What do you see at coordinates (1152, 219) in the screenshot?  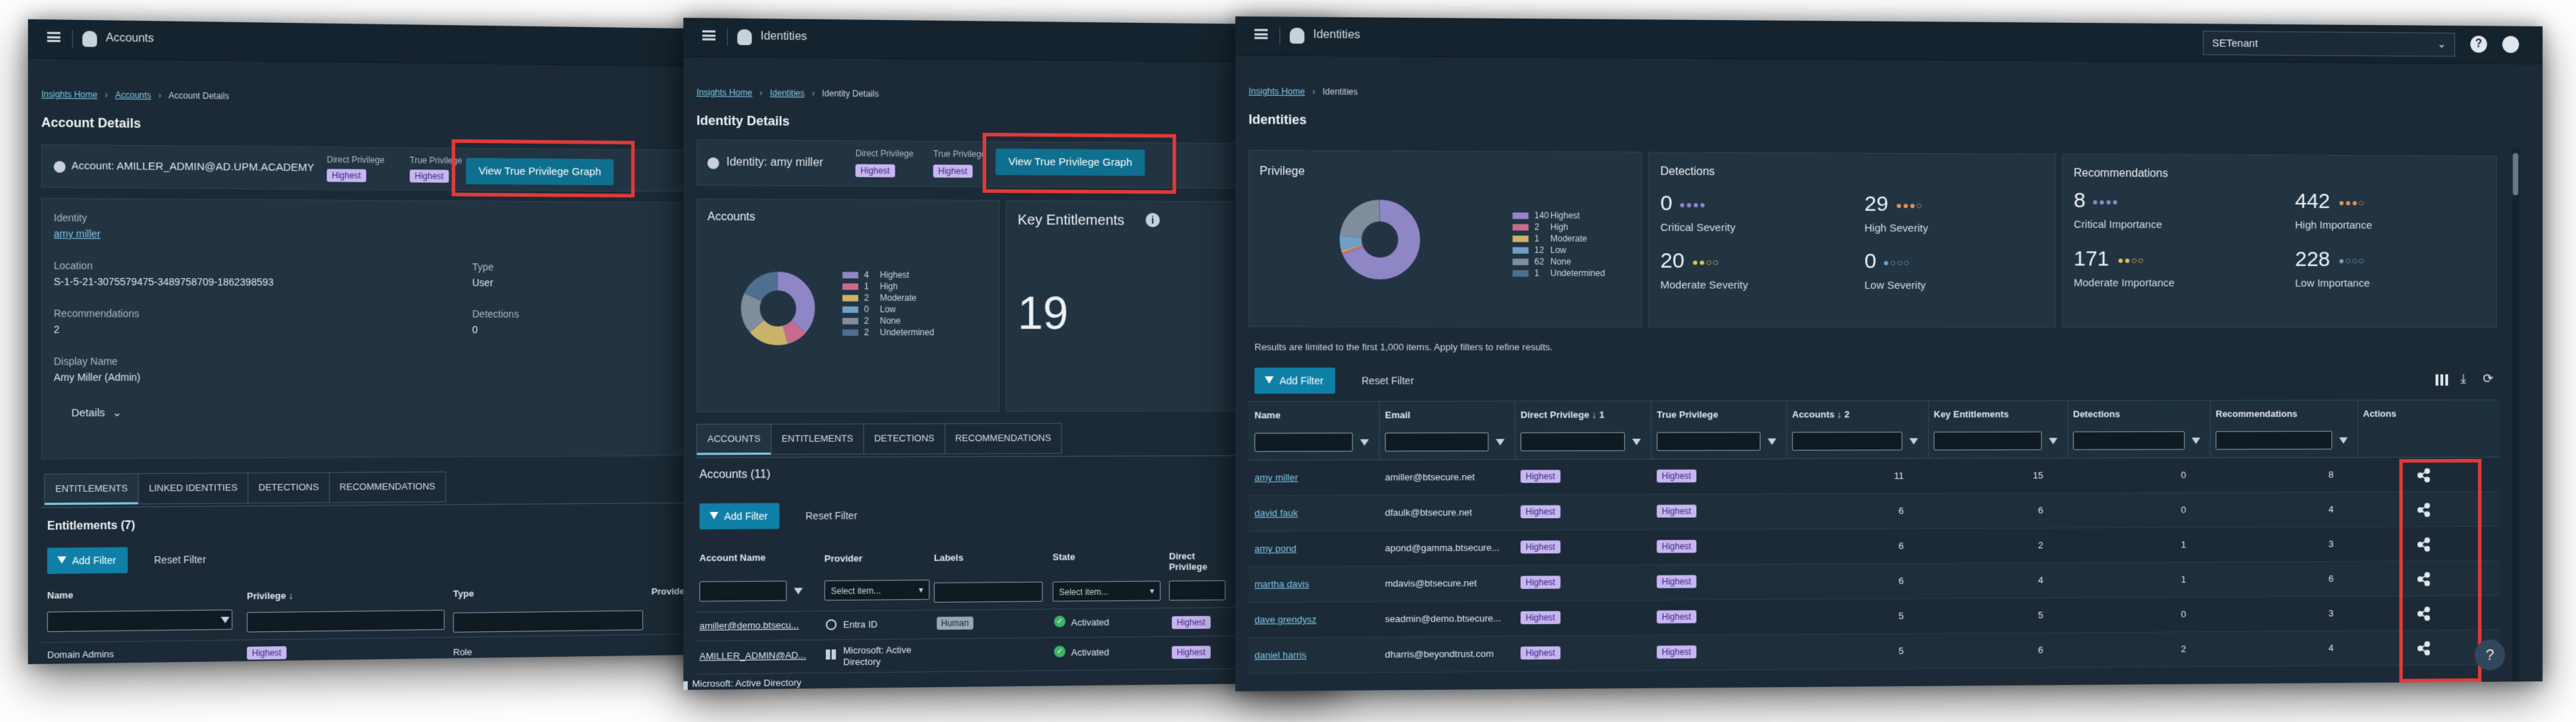 I see `info-icon: i` at bounding box center [1152, 219].